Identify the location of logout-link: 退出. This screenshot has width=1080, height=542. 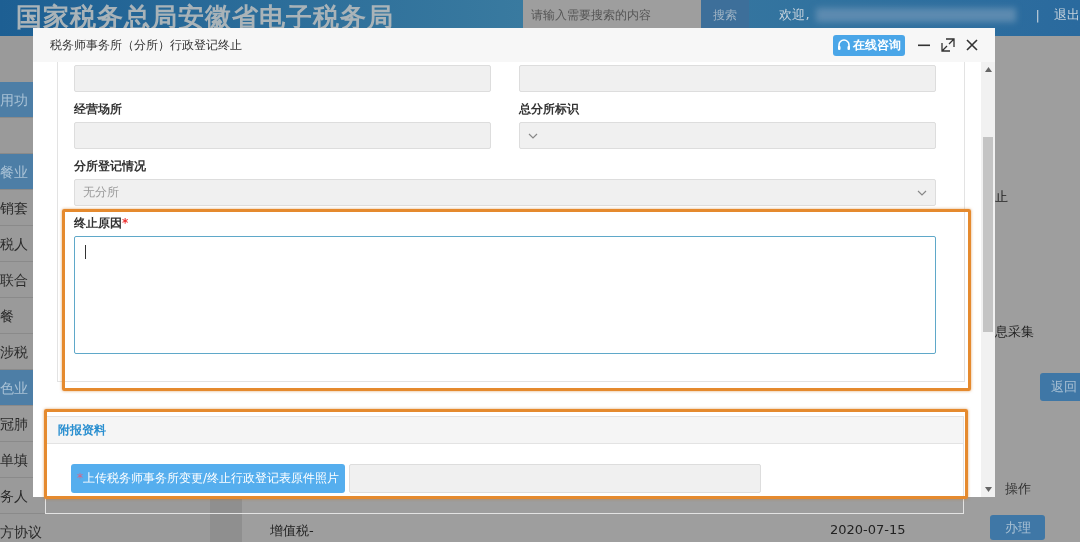
(1067, 15).